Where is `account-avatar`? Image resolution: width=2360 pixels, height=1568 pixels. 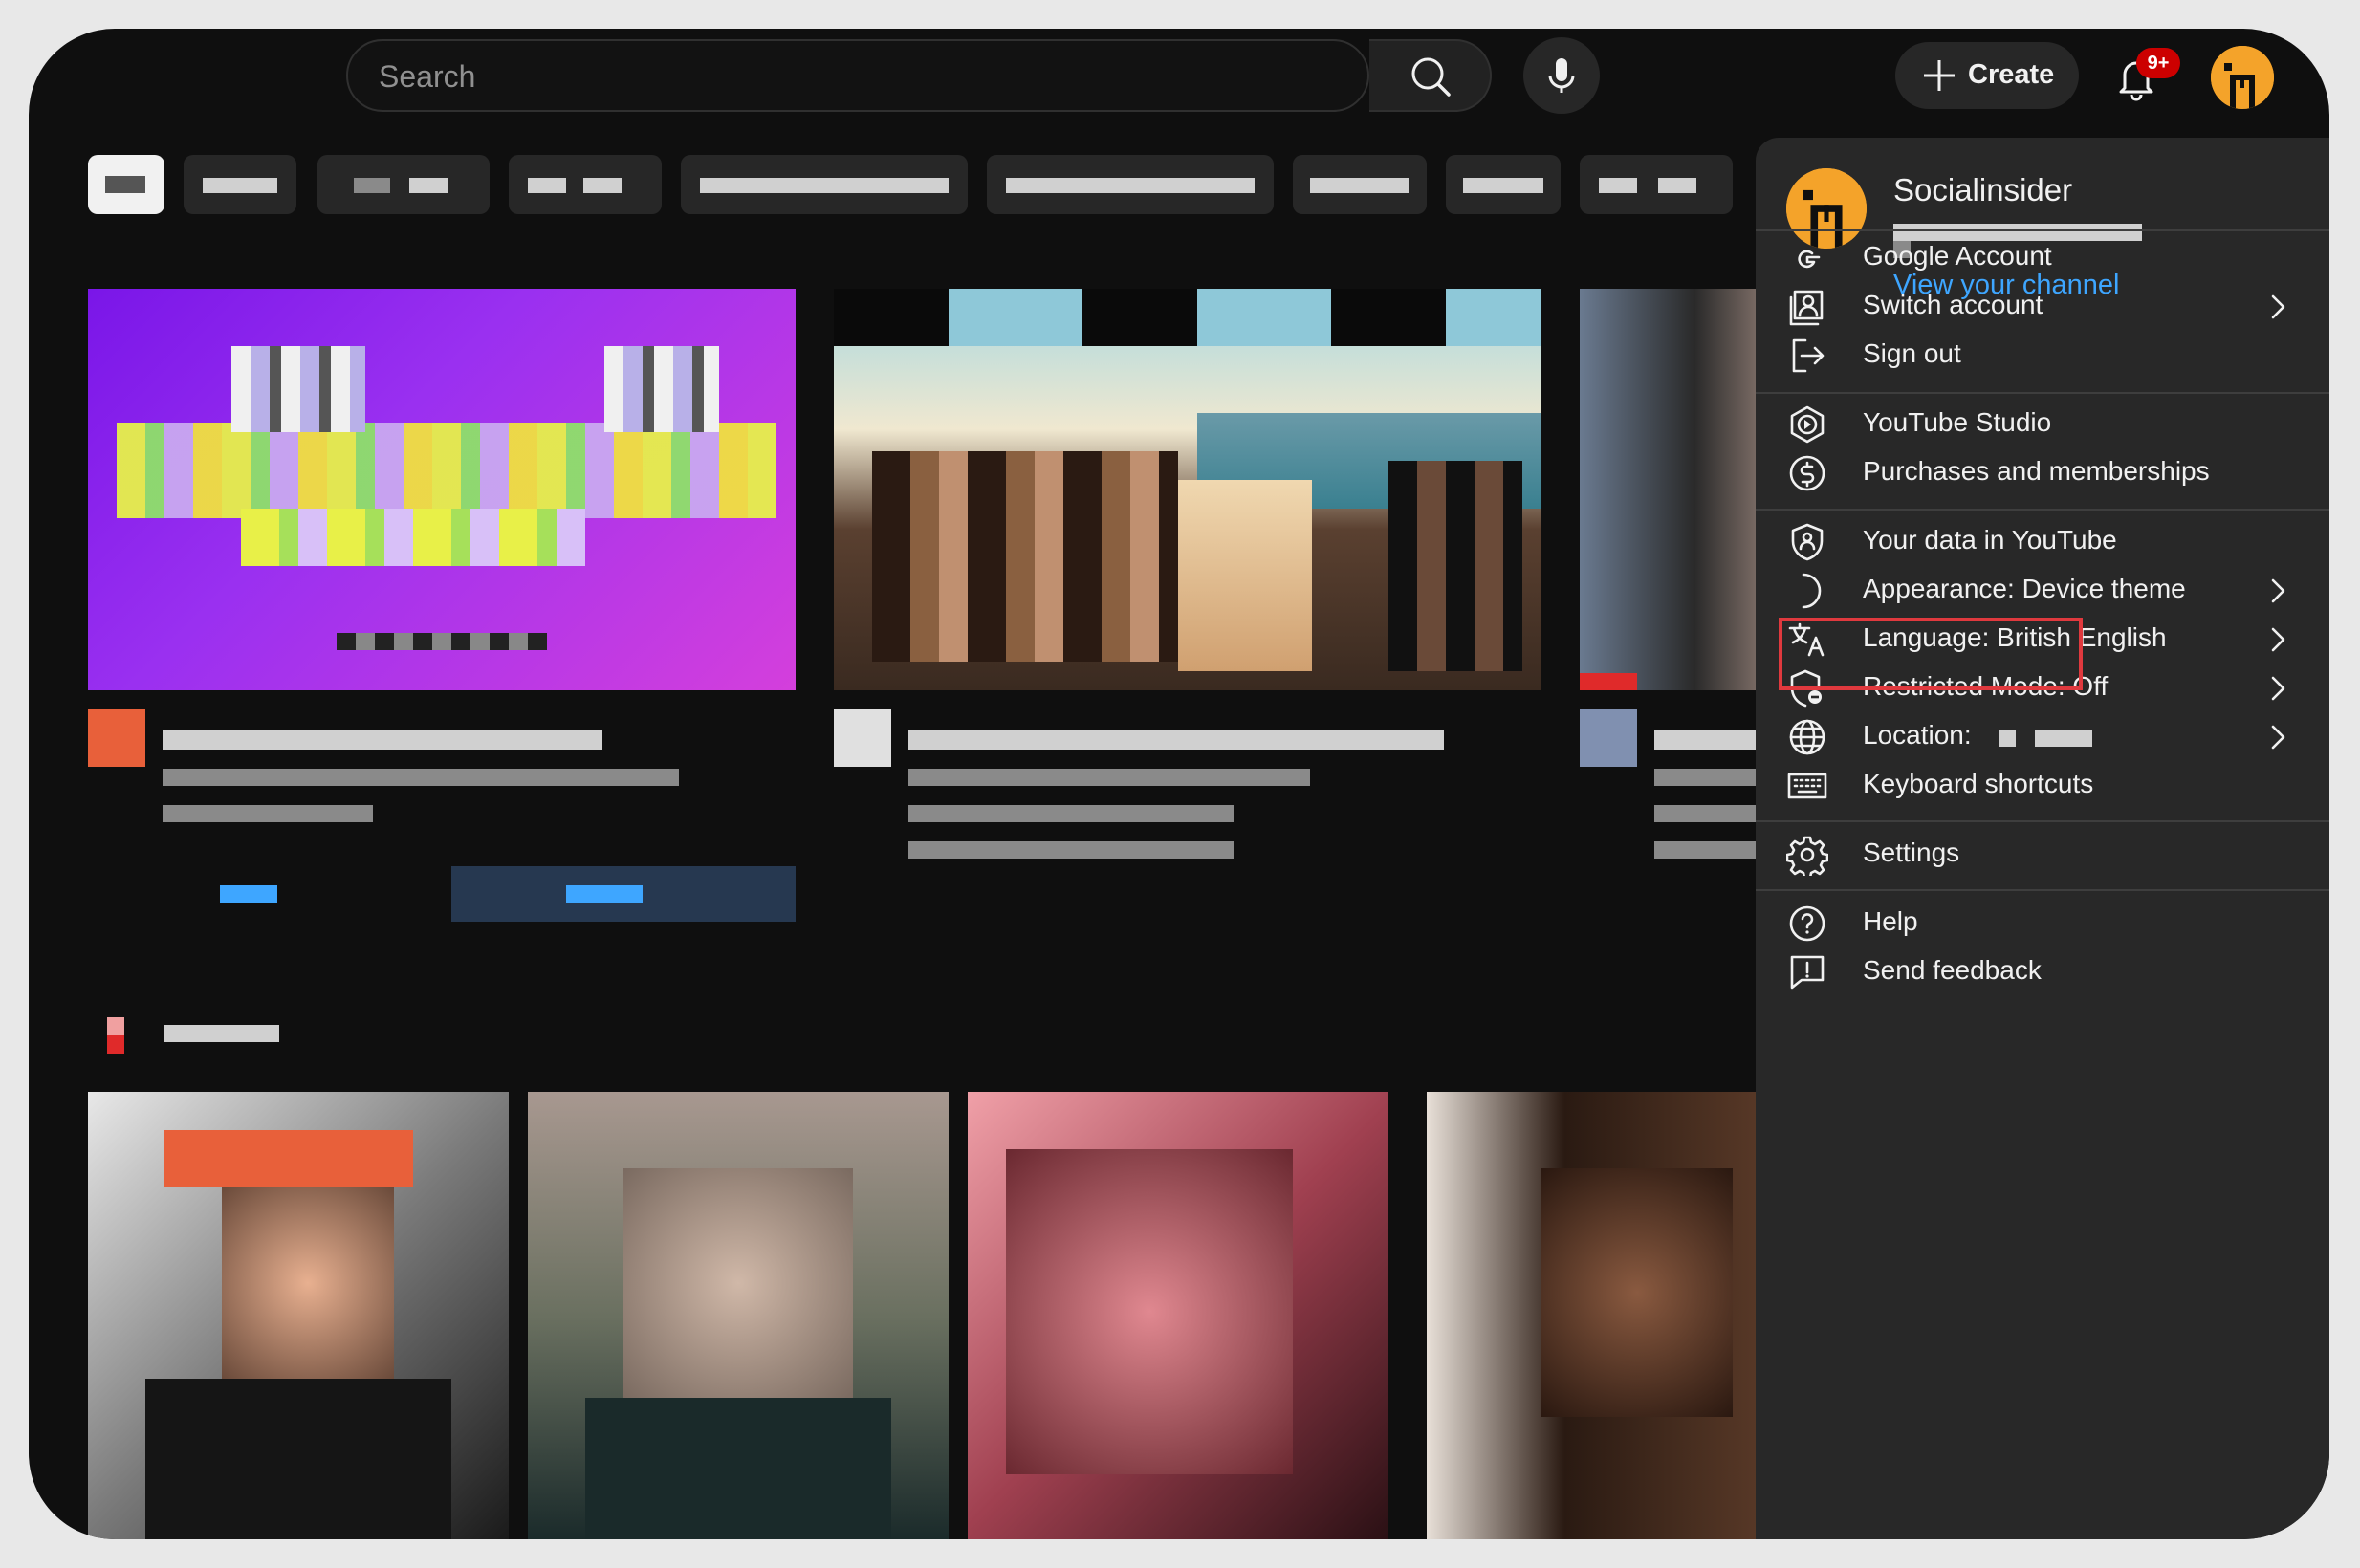
account-avatar is located at coordinates (2242, 77).